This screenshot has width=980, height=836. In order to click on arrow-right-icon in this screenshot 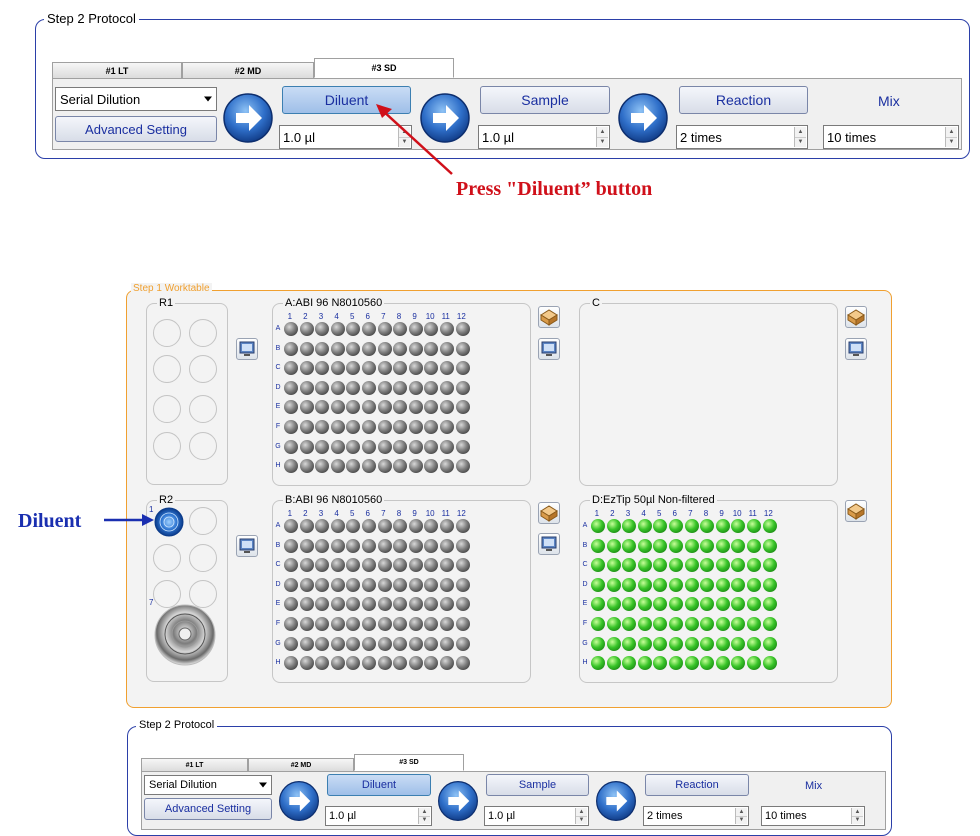, I will do `click(458, 801)`.